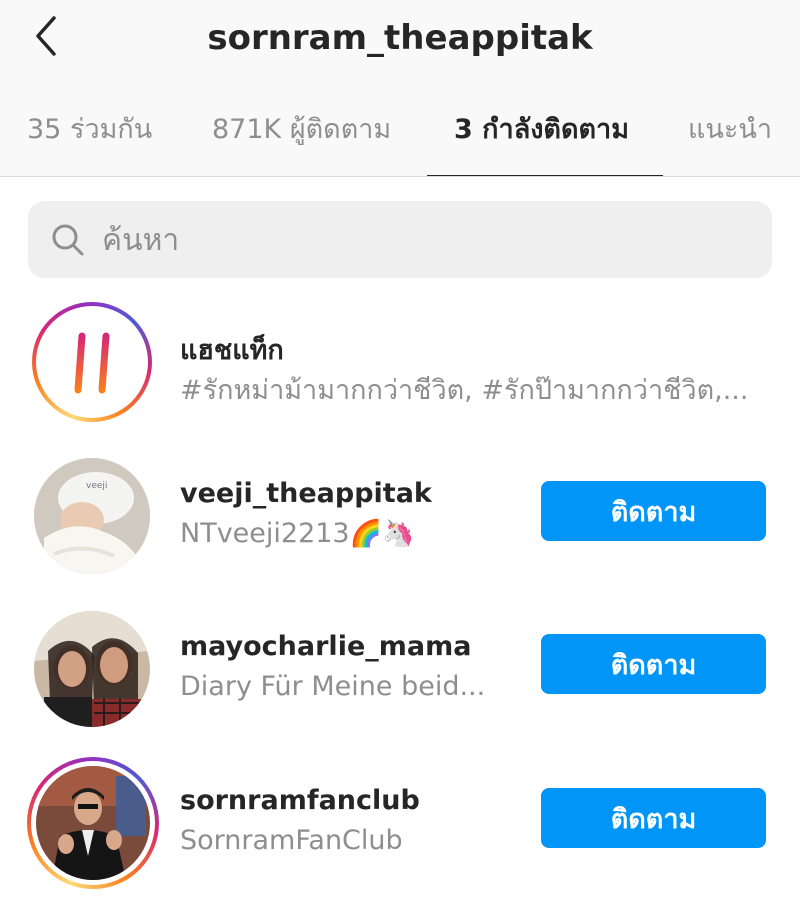  I want to click on header-divider, so click(400, 176).